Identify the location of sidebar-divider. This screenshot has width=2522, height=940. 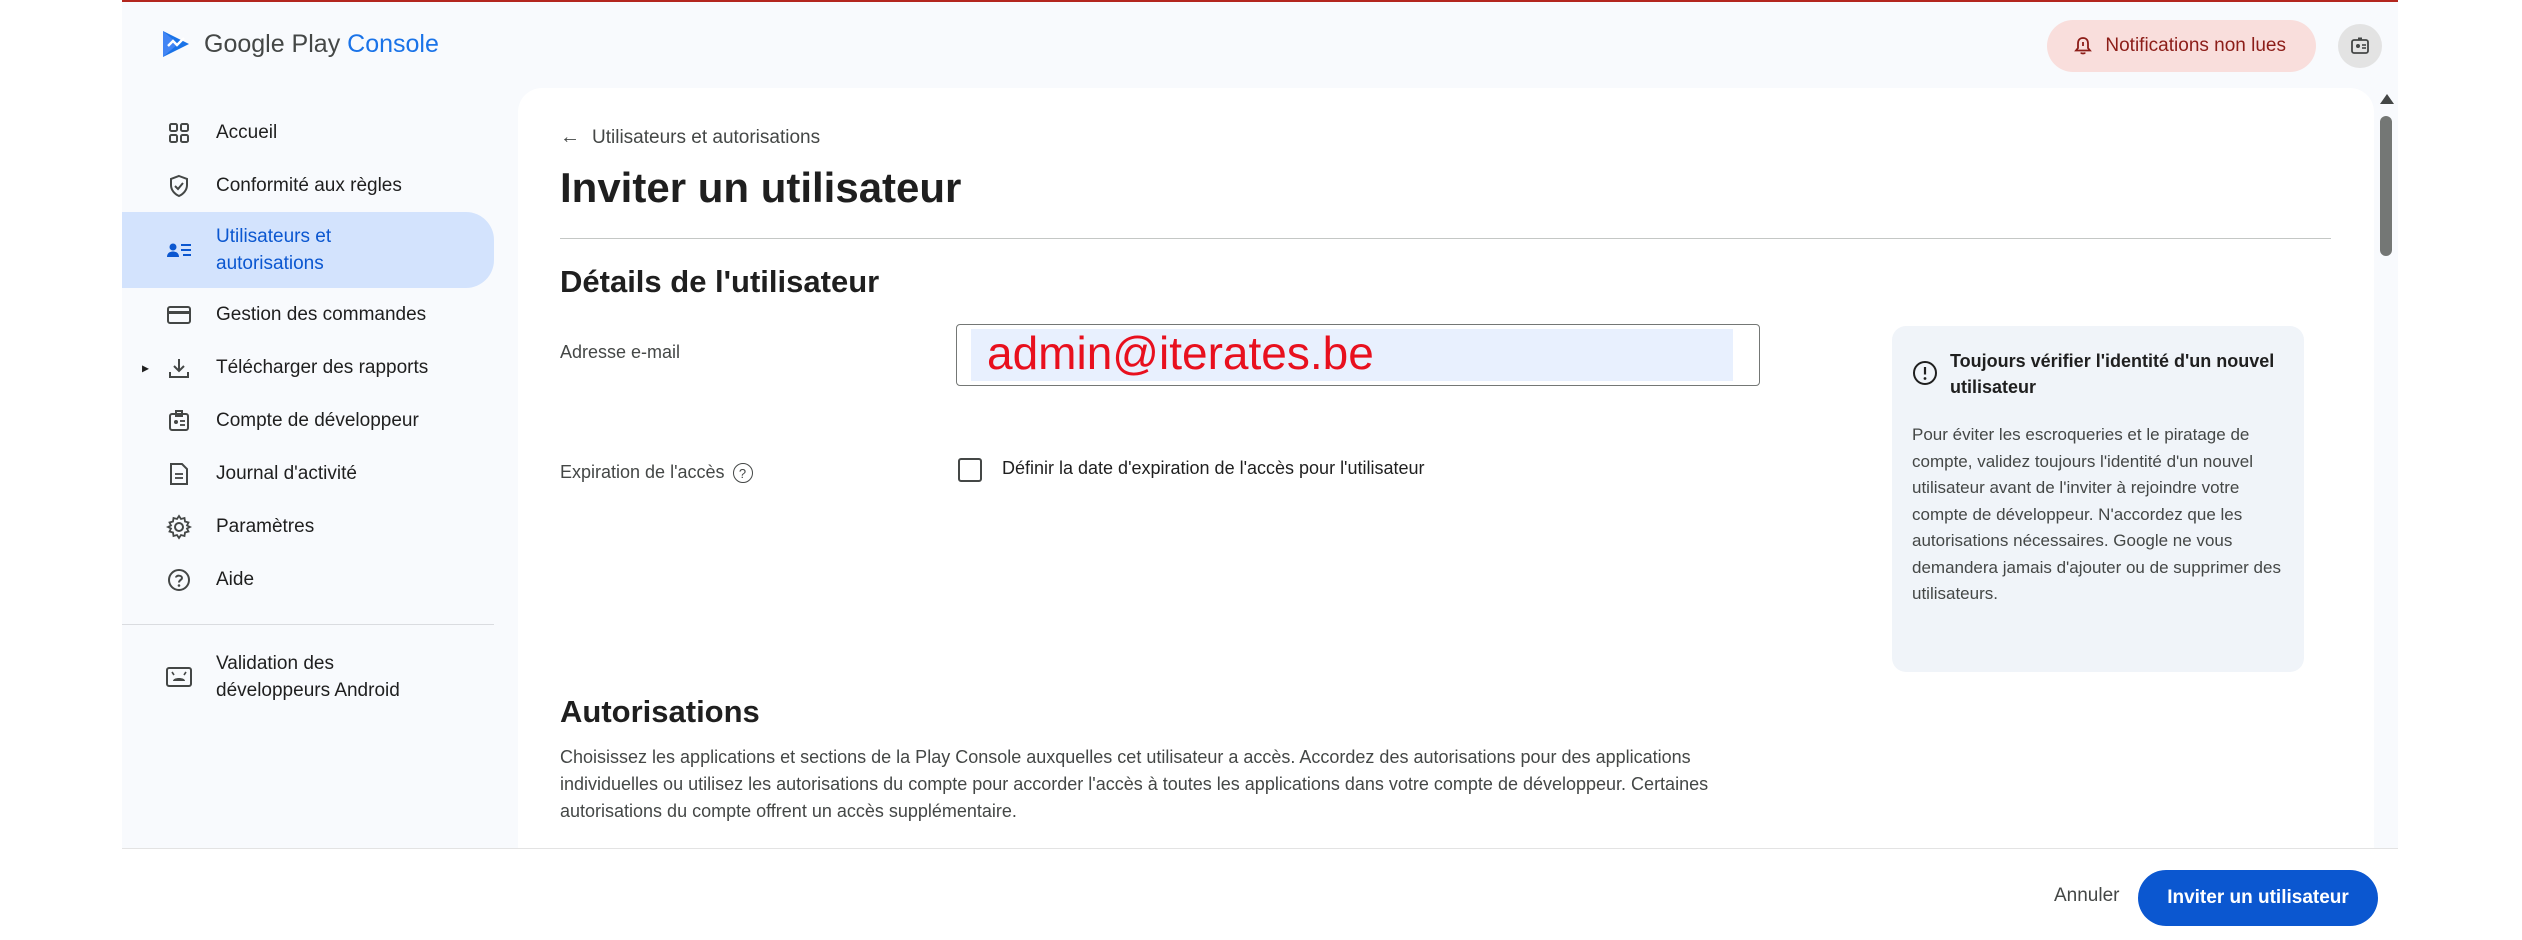
(308, 624).